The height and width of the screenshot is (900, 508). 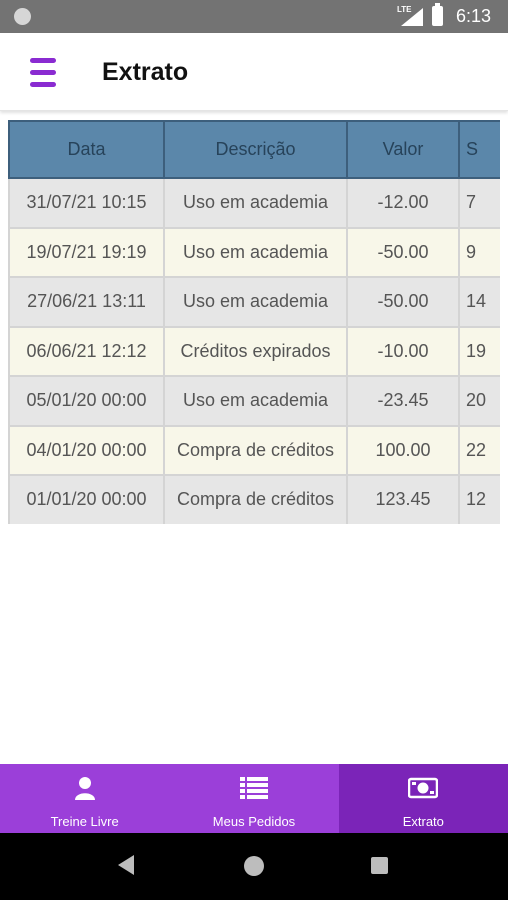 I want to click on table-row: 27/06/21 13:11 Uso em academia -50.00 14, so click(x=254, y=302).